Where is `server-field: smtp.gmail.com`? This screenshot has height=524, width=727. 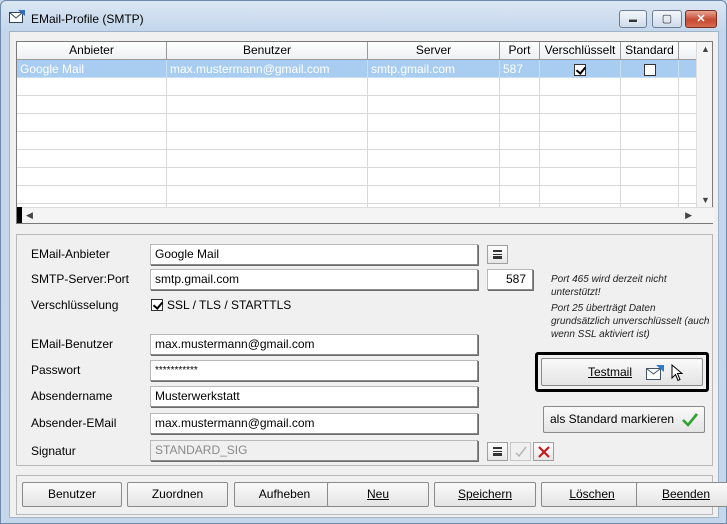
server-field: smtp.gmail.com is located at coordinates (314, 279).